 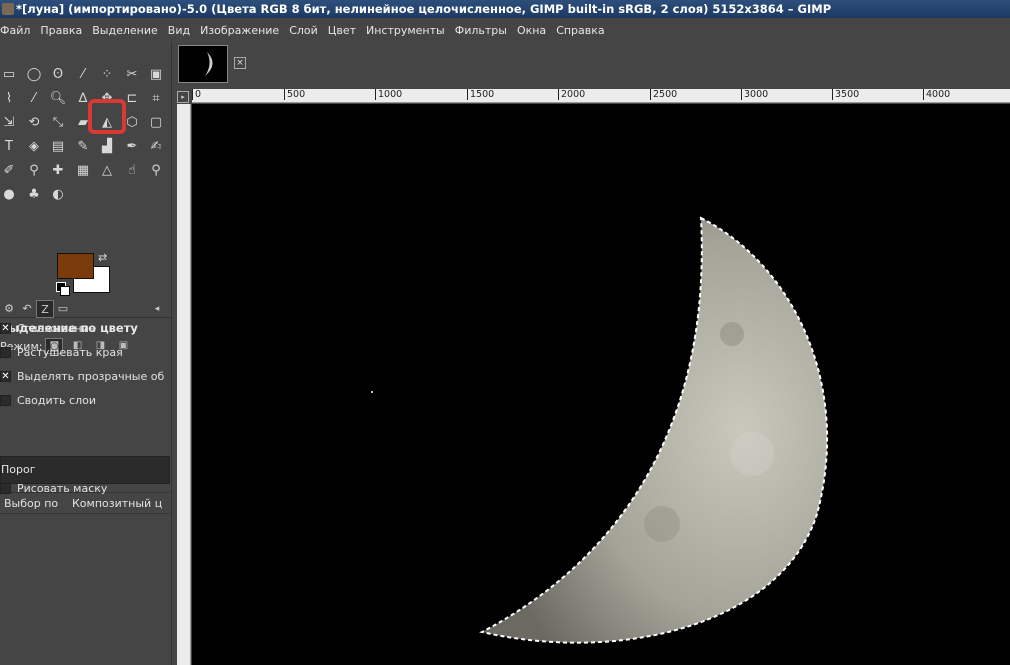 What do you see at coordinates (239, 30) in the screenshot?
I see `menu-image: Изображение` at bounding box center [239, 30].